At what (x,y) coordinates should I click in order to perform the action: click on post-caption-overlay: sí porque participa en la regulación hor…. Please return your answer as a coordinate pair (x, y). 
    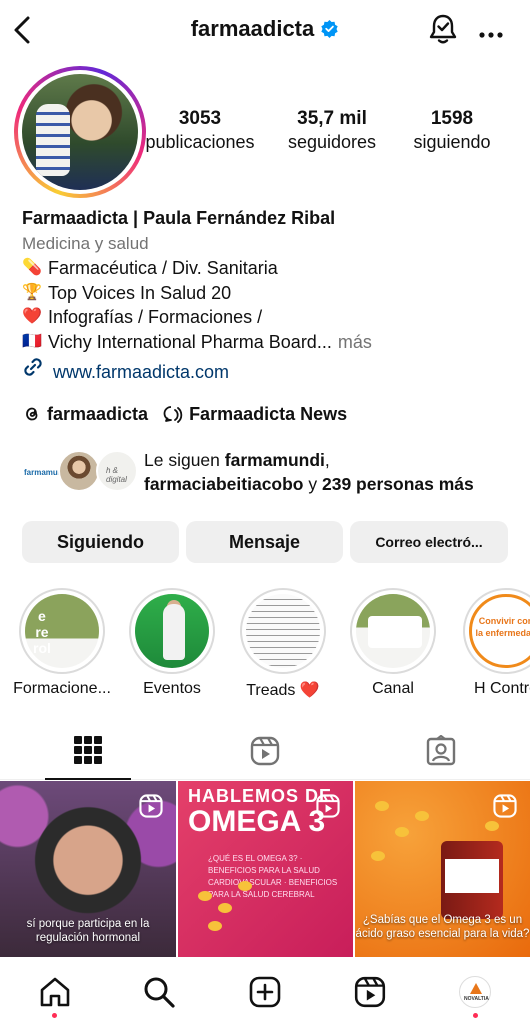
    Looking at the image, I should click on (88, 931).